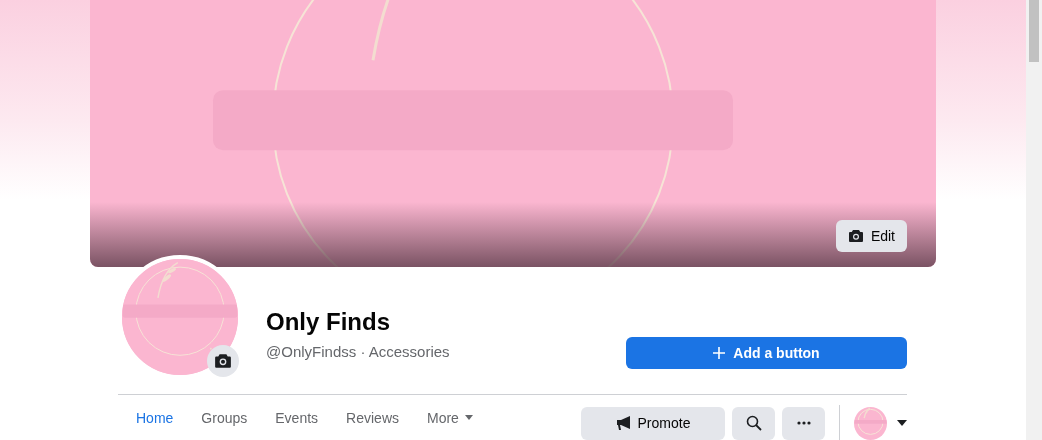 The height and width of the screenshot is (440, 1042). Describe the element at coordinates (653, 423) in the screenshot. I see `promote-button: Promote` at that location.